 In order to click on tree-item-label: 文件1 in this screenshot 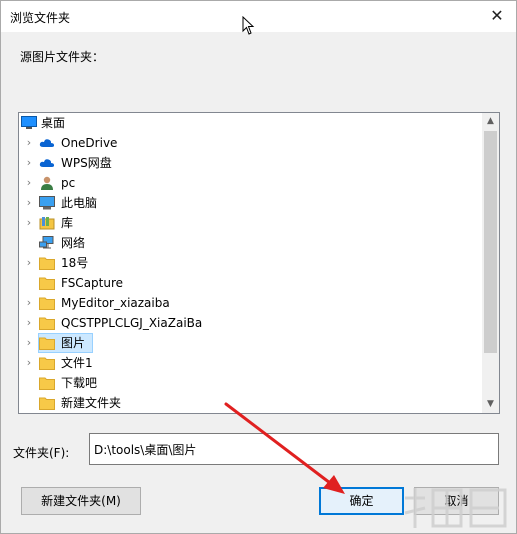, I will do `click(77, 363)`.